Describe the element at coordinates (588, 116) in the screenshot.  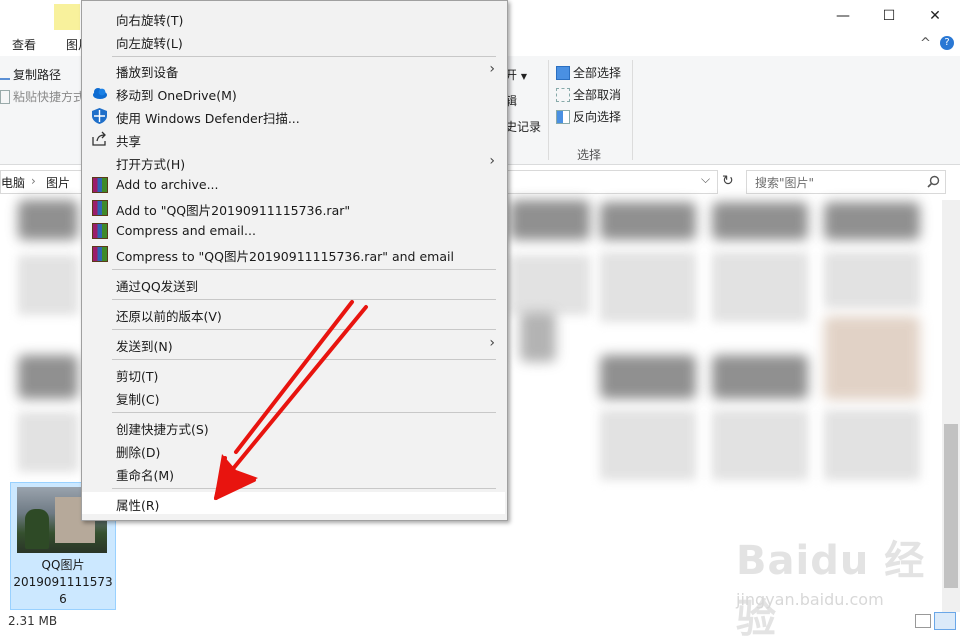
I see `invert-selection-button: 反向选择` at that location.